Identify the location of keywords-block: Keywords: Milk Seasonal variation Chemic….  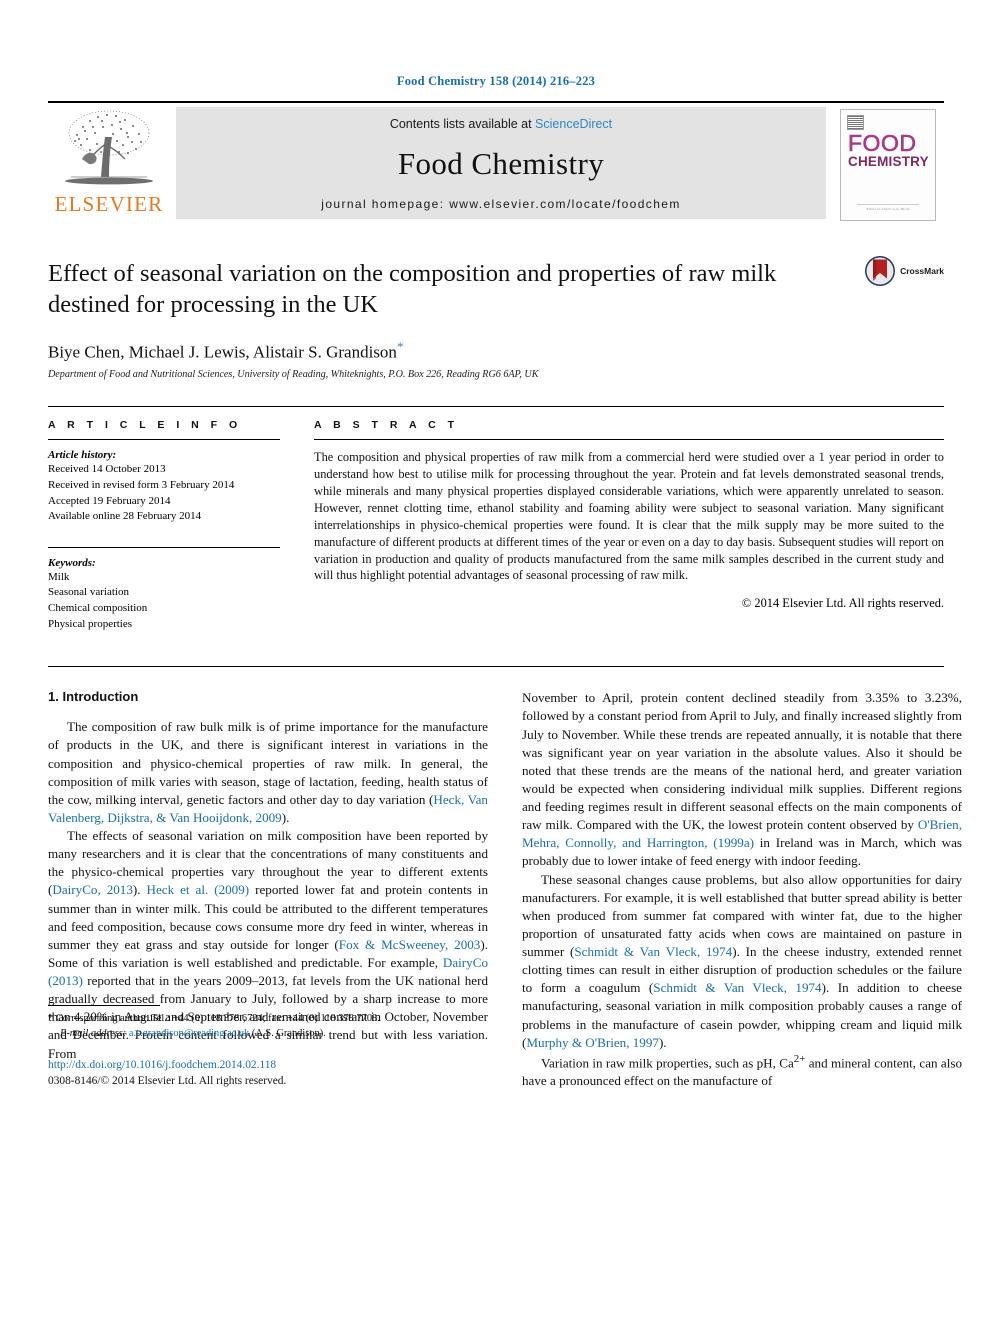
(164, 594).